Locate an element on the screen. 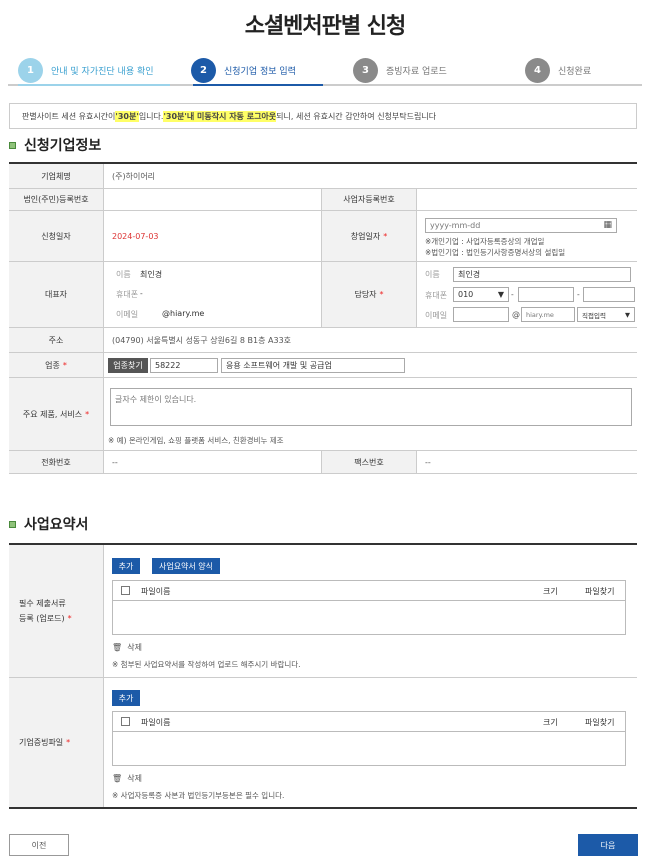 This screenshot has width=650, height=862. add-file-button: 추가 is located at coordinates (126, 566).